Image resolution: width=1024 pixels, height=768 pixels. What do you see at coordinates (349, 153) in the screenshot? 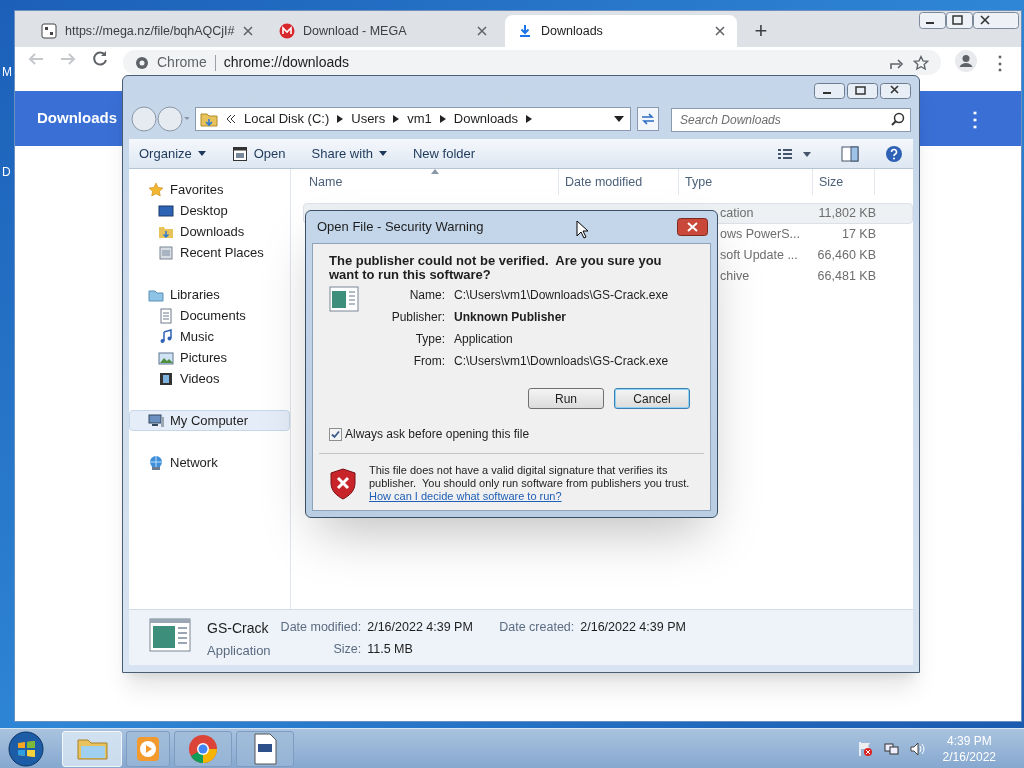
I see `toolbar-button: Share with` at bounding box center [349, 153].